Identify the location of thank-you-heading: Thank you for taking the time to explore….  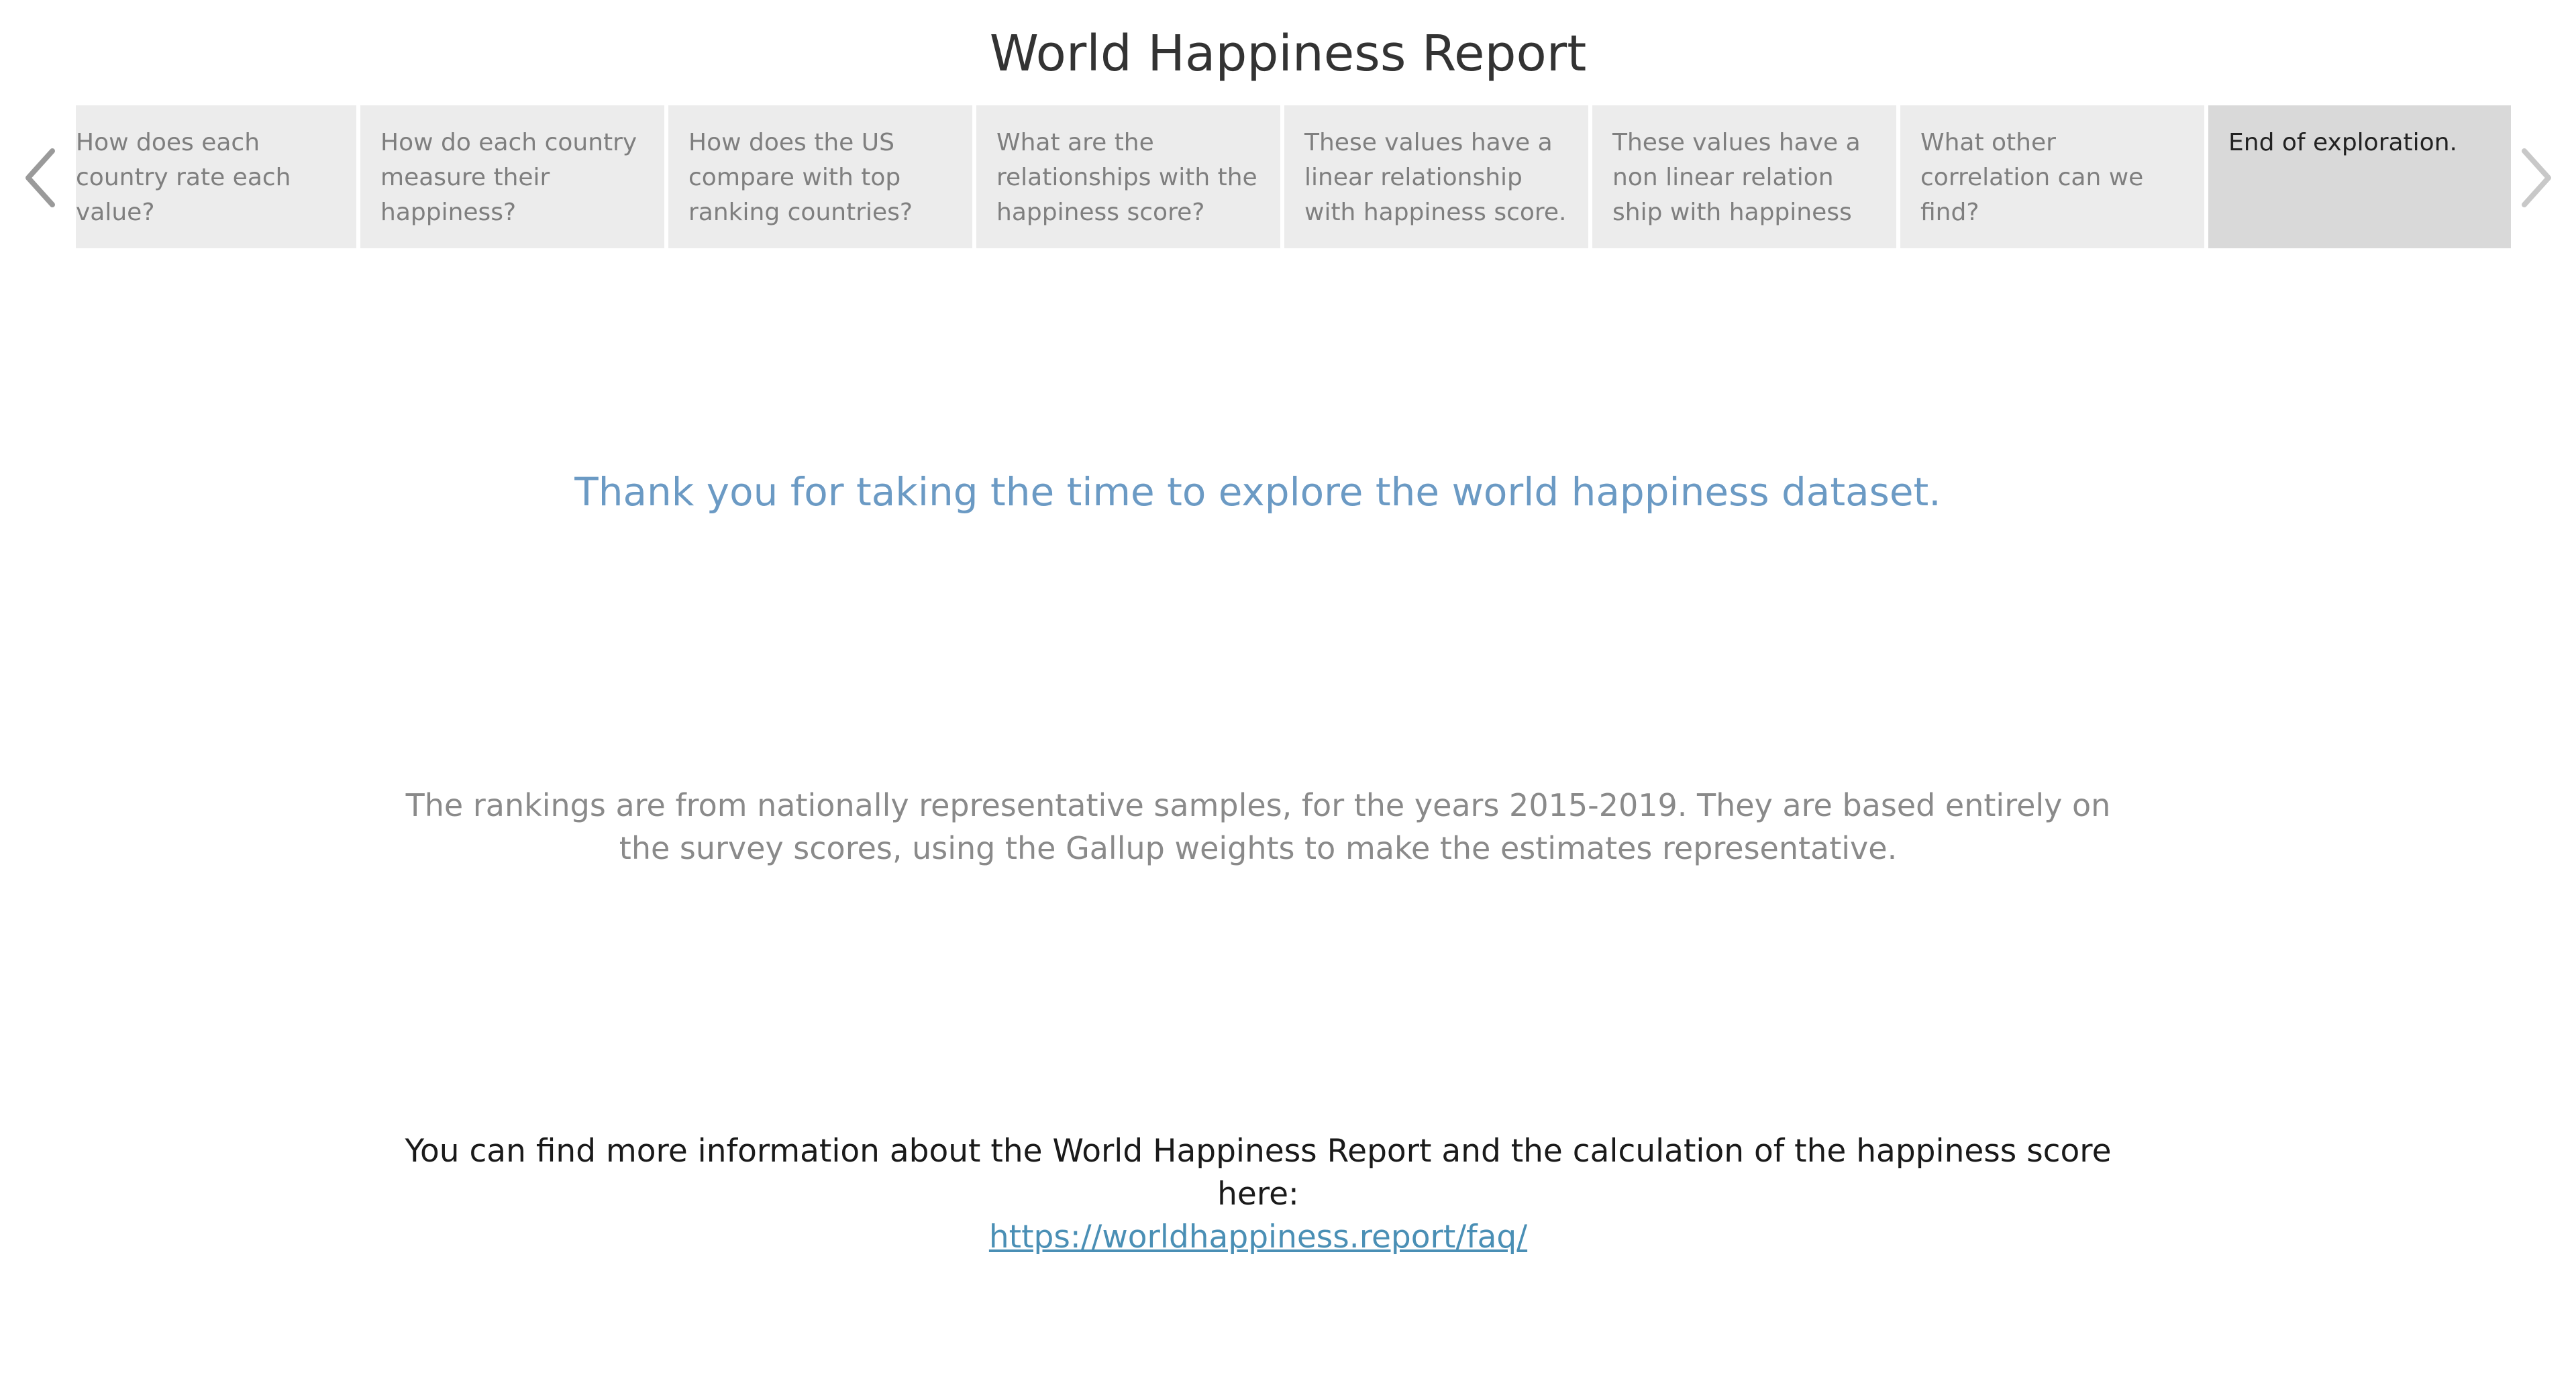
(1257, 492).